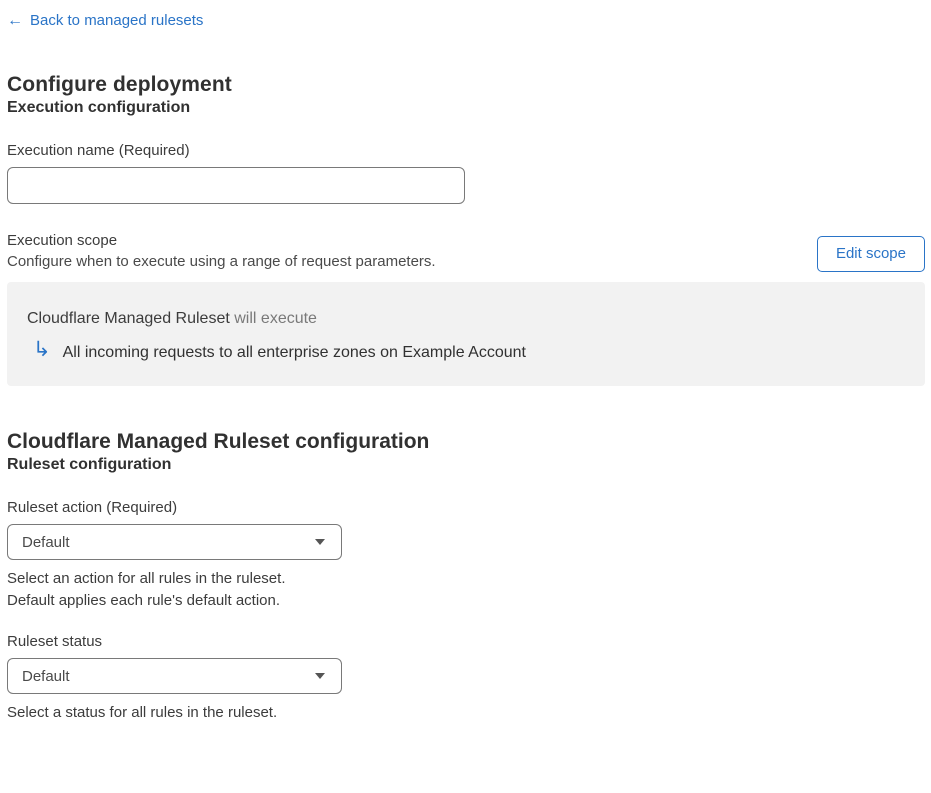 This screenshot has width=931, height=793. What do you see at coordinates (870, 254) in the screenshot?
I see `edit-scope-button: Edit scope` at bounding box center [870, 254].